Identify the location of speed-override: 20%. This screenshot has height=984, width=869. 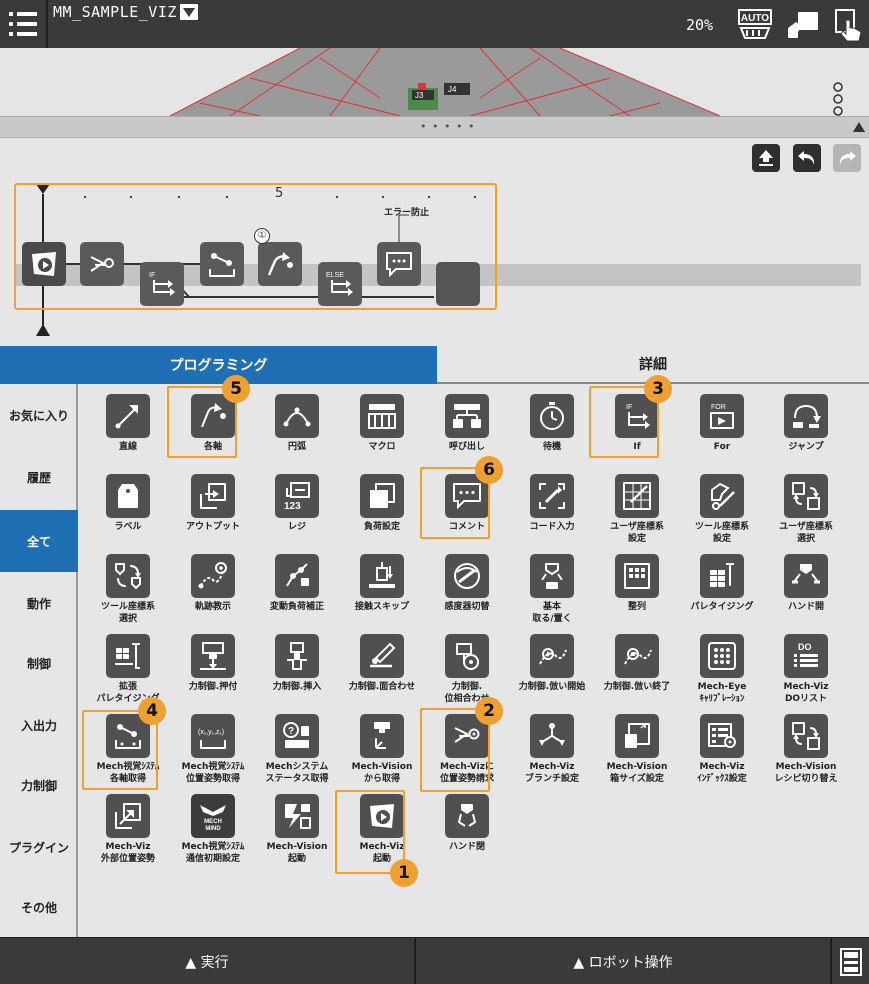
(699, 25).